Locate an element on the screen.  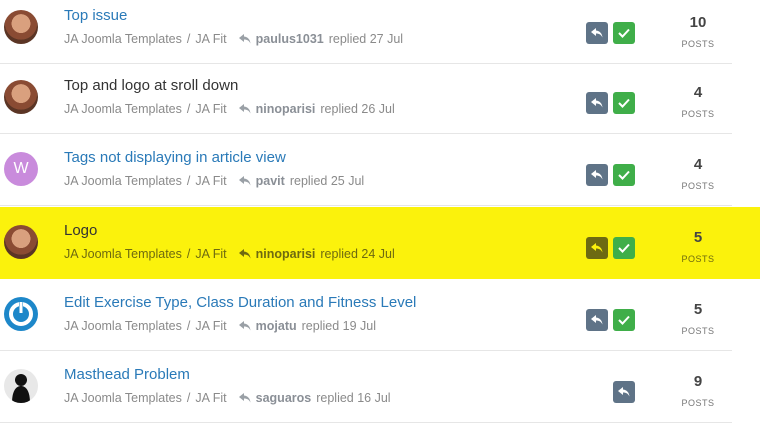
replied-date: replied 16 Jul is located at coordinates (353, 398).